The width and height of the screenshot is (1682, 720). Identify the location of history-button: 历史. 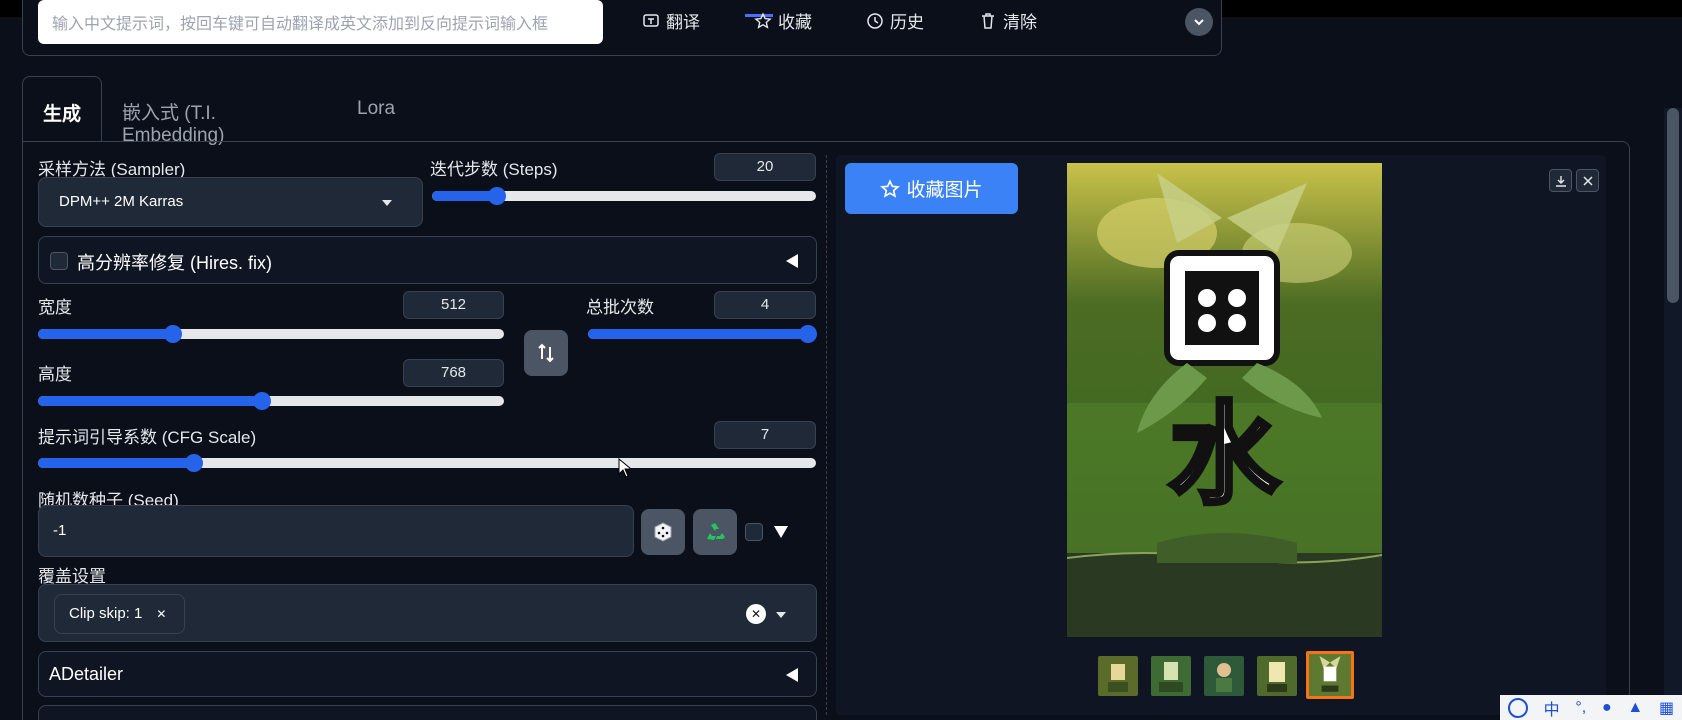
(895, 20).